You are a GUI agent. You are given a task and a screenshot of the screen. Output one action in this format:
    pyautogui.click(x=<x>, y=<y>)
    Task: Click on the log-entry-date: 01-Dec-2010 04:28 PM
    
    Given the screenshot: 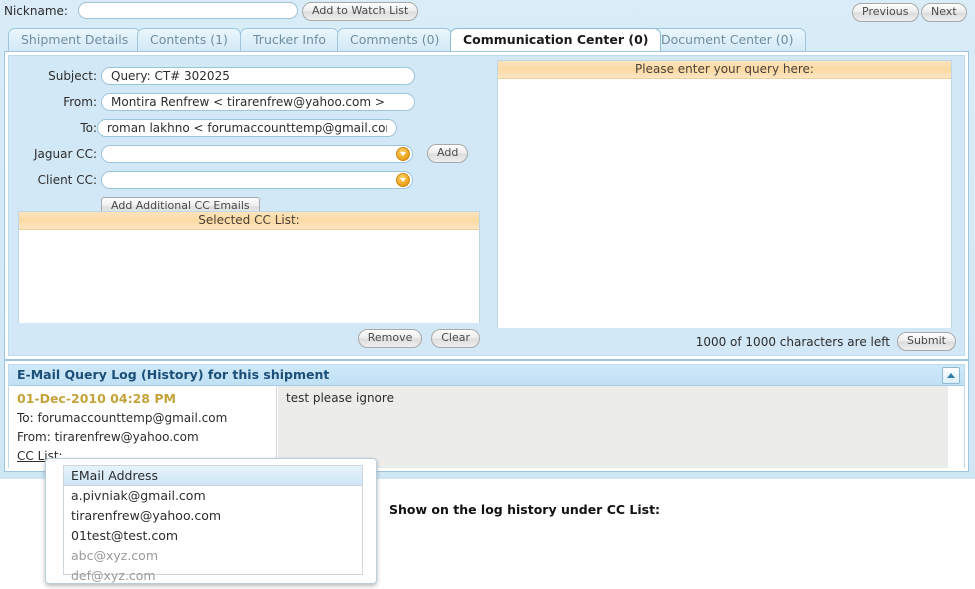 What is the action you would take?
    pyautogui.click(x=96, y=398)
    